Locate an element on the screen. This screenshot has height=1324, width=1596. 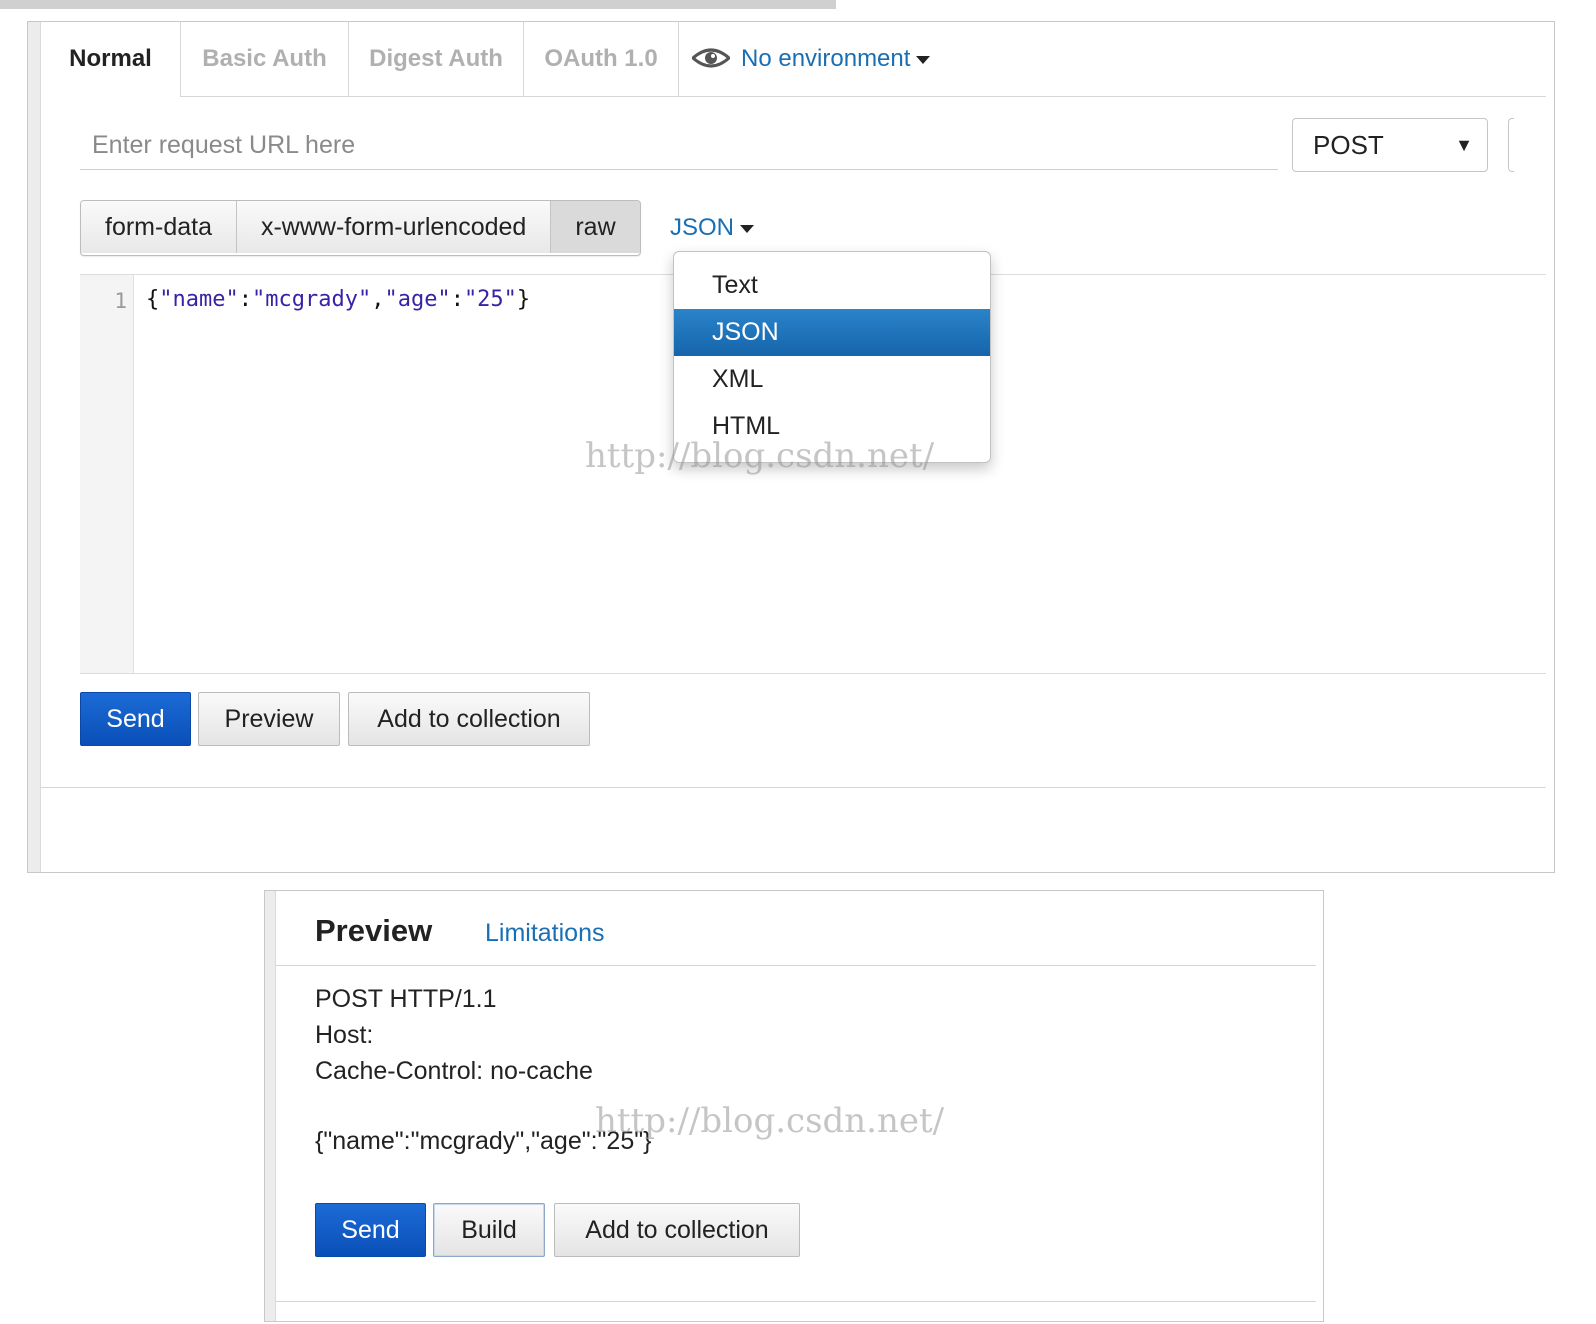
panel-divider is located at coordinates (793, 787).